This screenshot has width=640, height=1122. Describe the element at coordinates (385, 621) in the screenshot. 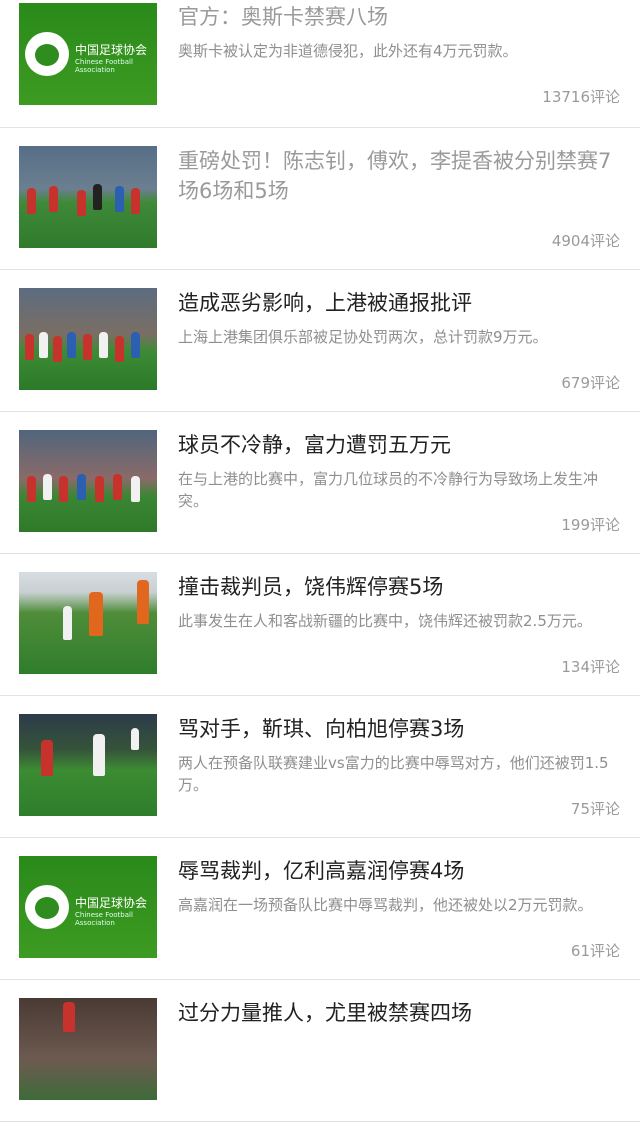

I see `news-summary: 此事发生在人和客战新疆的比赛中，饶伟辉还被罚款2.5万元。` at that location.